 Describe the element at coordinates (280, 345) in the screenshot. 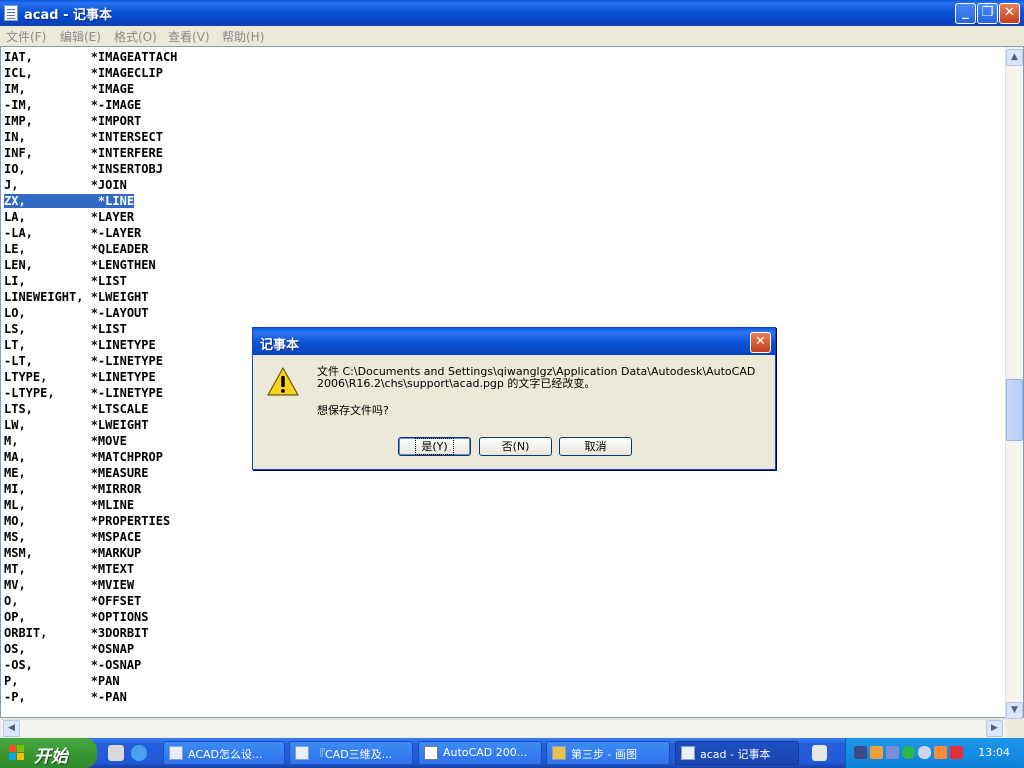

I see `dialog-title: 记事本` at that location.